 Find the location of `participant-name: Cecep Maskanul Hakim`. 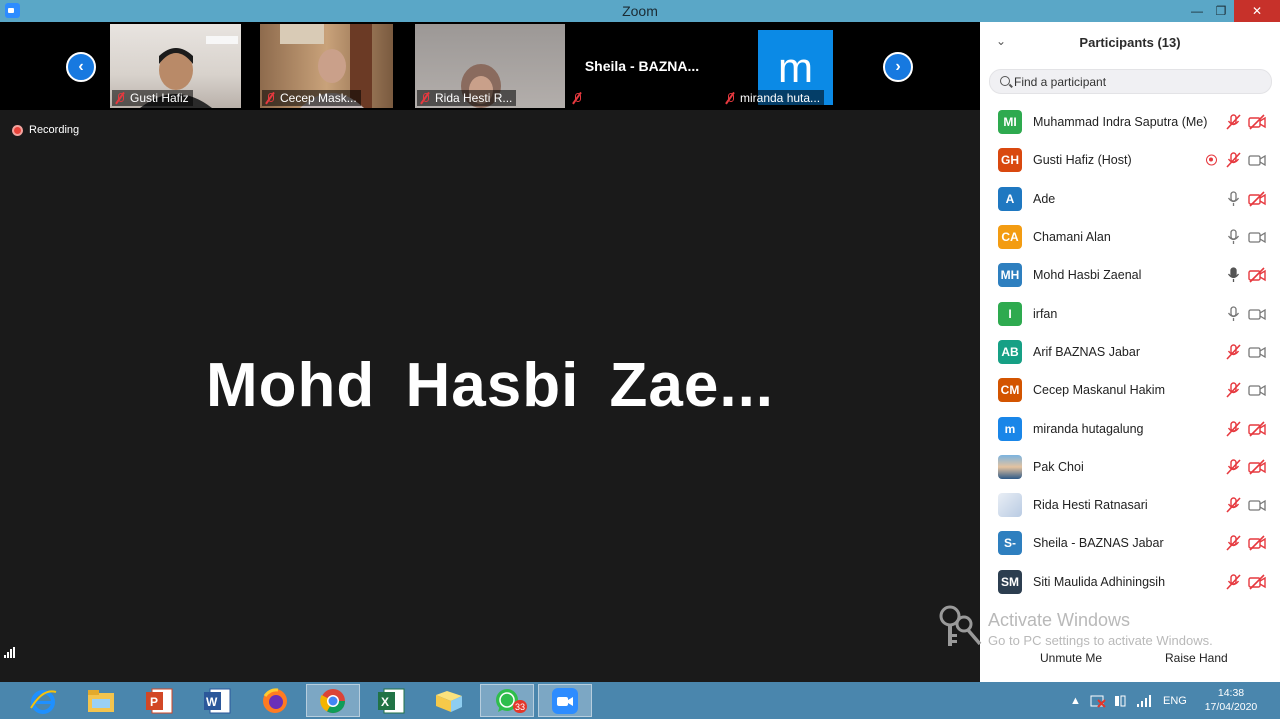

participant-name: Cecep Maskanul Hakim is located at coordinates (1099, 390).